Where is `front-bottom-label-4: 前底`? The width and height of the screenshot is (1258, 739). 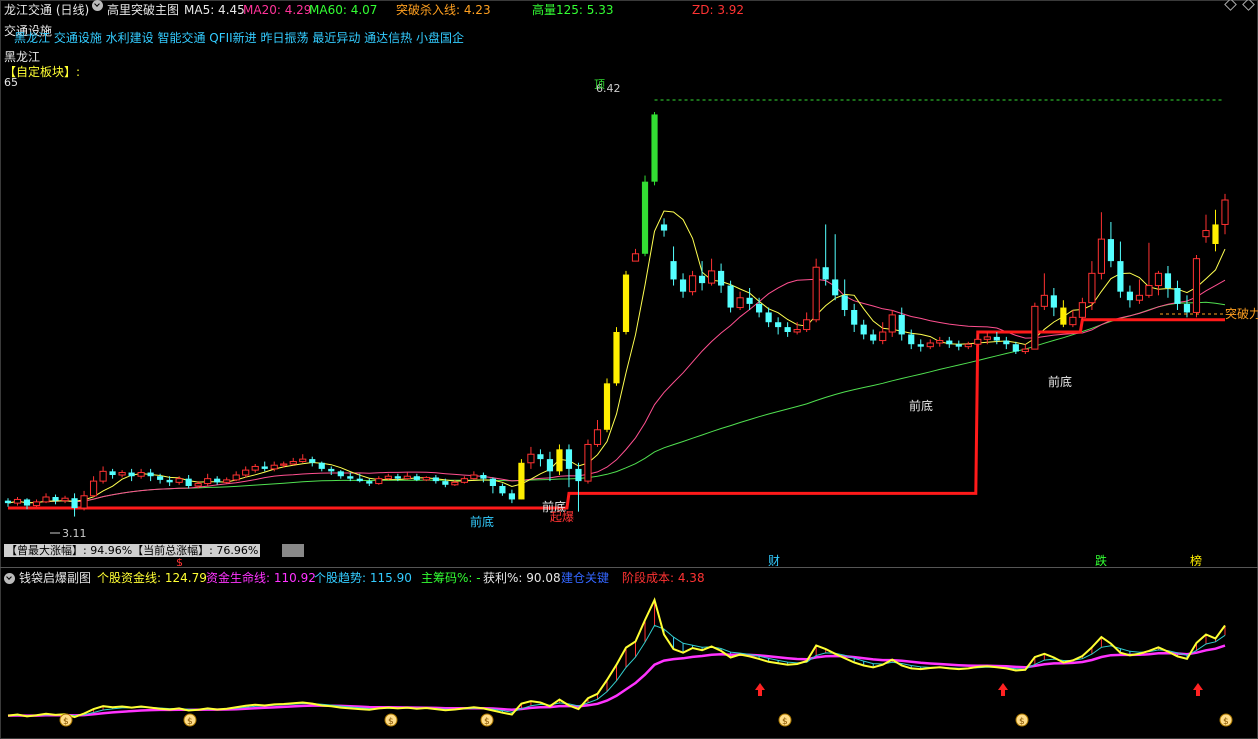 front-bottom-label-4: 前底 is located at coordinates (1060, 381).